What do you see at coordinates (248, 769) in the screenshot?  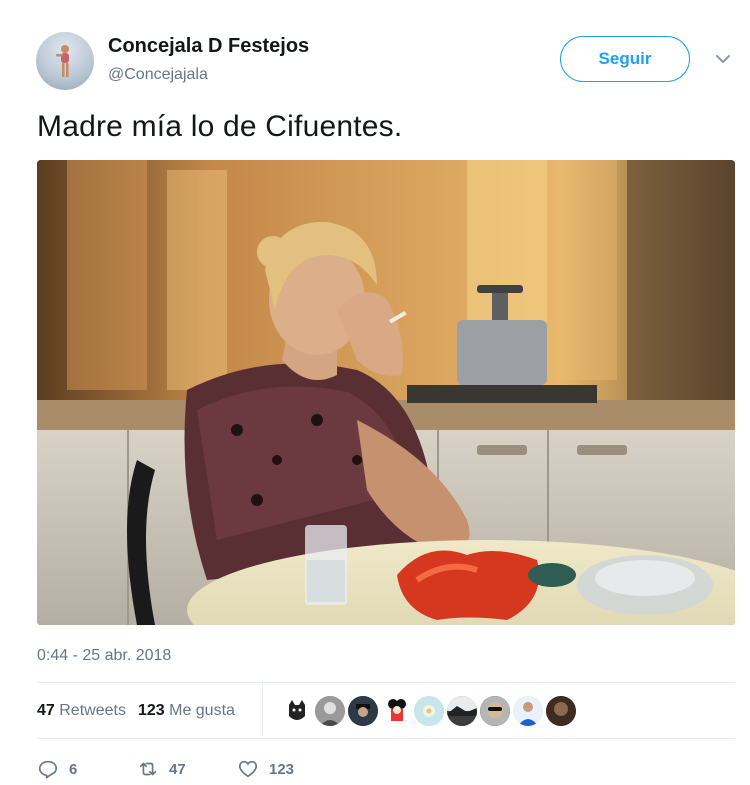 I see `heart-icon` at bounding box center [248, 769].